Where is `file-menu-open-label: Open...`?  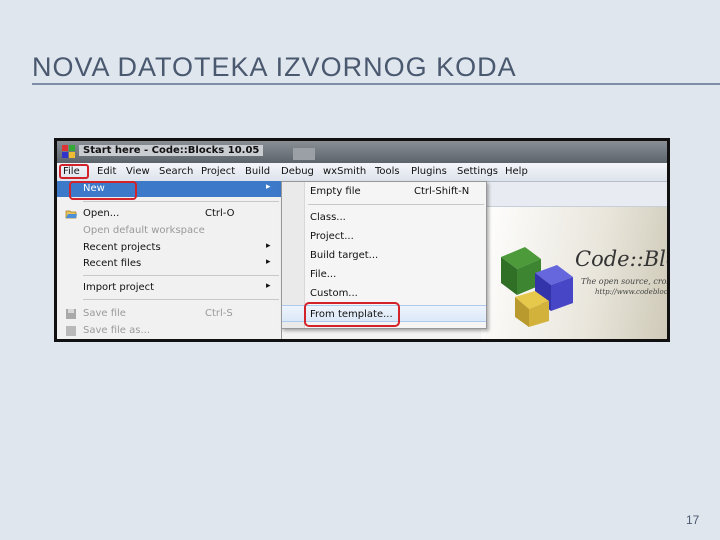
file-menu-open-label: Open... is located at coordinates (101, 213).